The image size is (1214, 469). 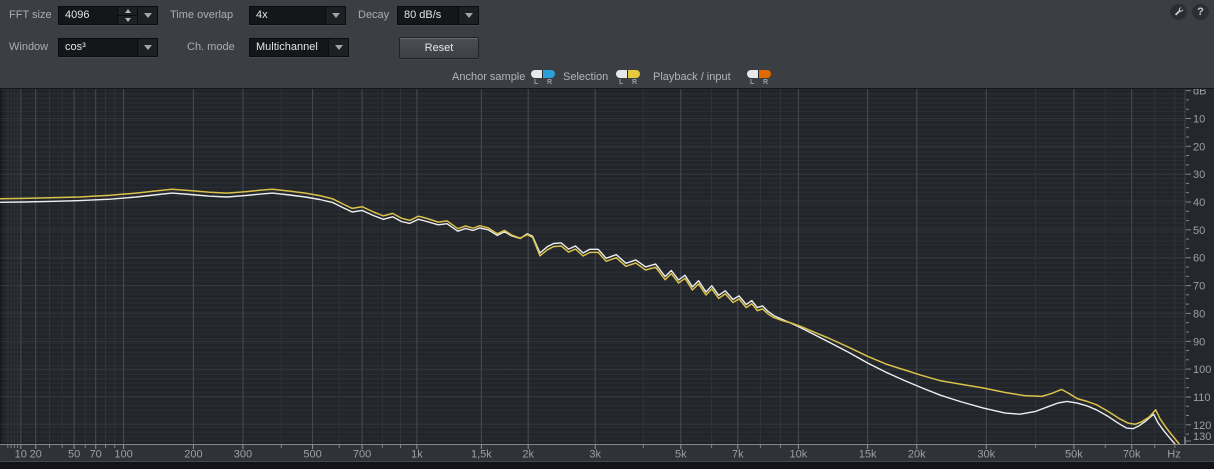 What do you see at coordinates (738, 455) in the screenshot?
I see `svg-text: 7k` at bounding box center [738, 455].